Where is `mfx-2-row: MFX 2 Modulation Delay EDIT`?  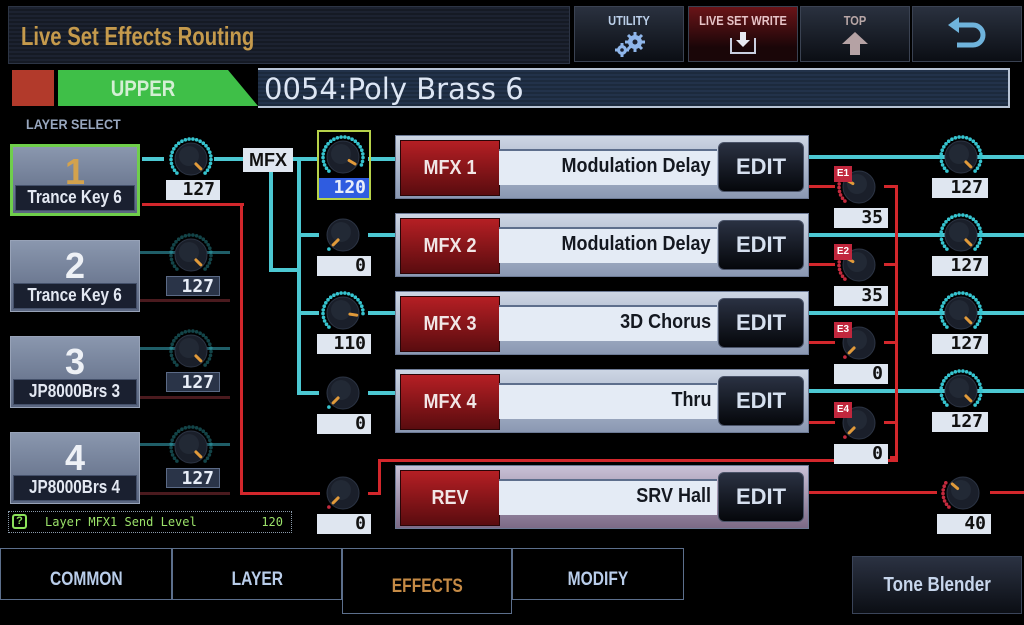
mfx-2-row: MFX 2 Modulation Delay EDIT is located at coordinates (602, 245).